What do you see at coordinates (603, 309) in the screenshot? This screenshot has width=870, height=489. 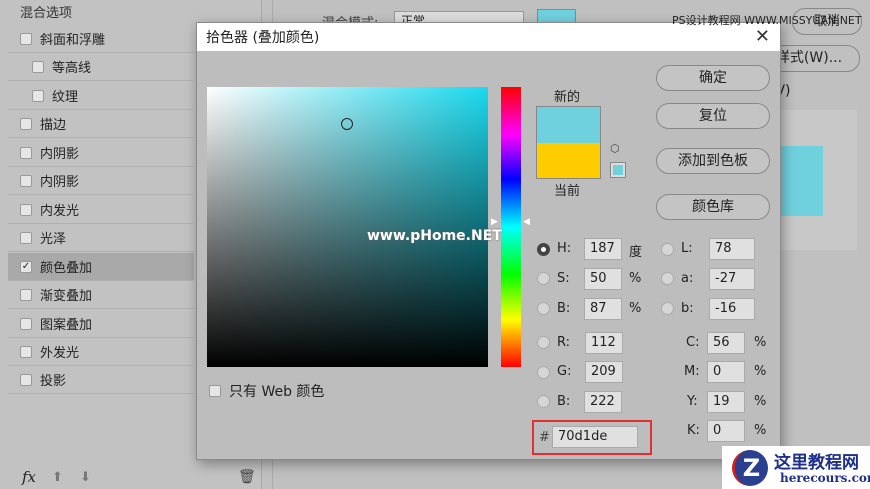 I see `brightness-input: 87` at bounding box center [603, 309].